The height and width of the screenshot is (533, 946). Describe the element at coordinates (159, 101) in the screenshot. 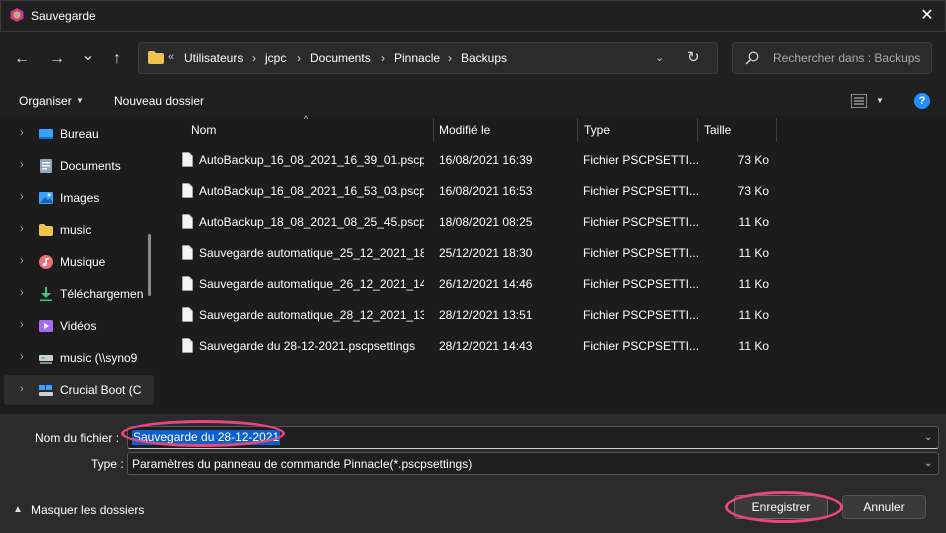

I see `new-folder-button: Nouveau dossier` at that location.